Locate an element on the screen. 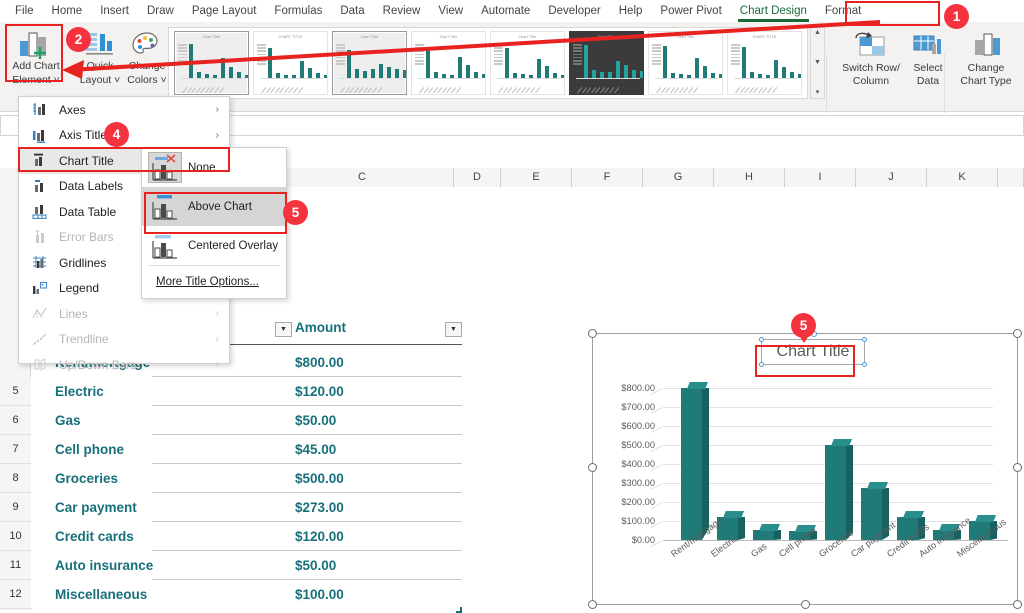 This screenshot has width=1024, height=613. title-handle-nw is located at coordinates (761, 339).